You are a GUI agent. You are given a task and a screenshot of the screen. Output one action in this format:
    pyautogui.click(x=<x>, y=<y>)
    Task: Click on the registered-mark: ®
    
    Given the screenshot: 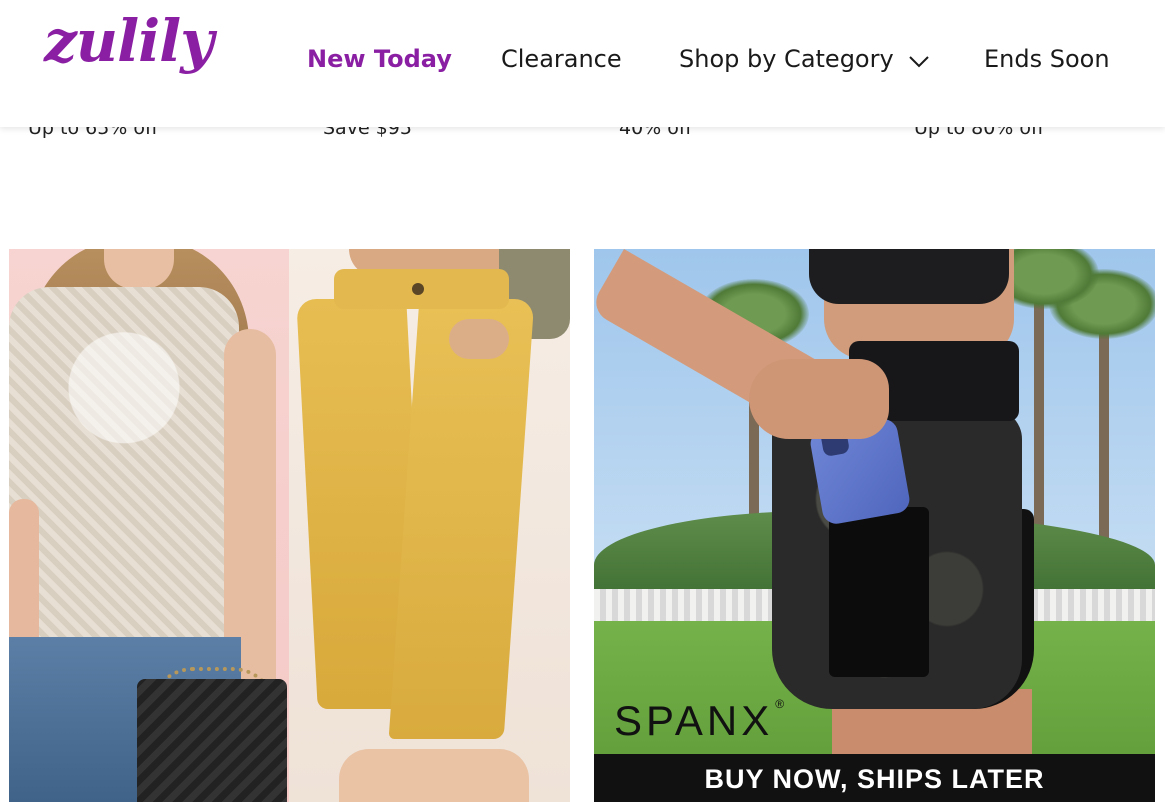 What is the action you would take?
    pyautogui.click(x=780, y=704)
    